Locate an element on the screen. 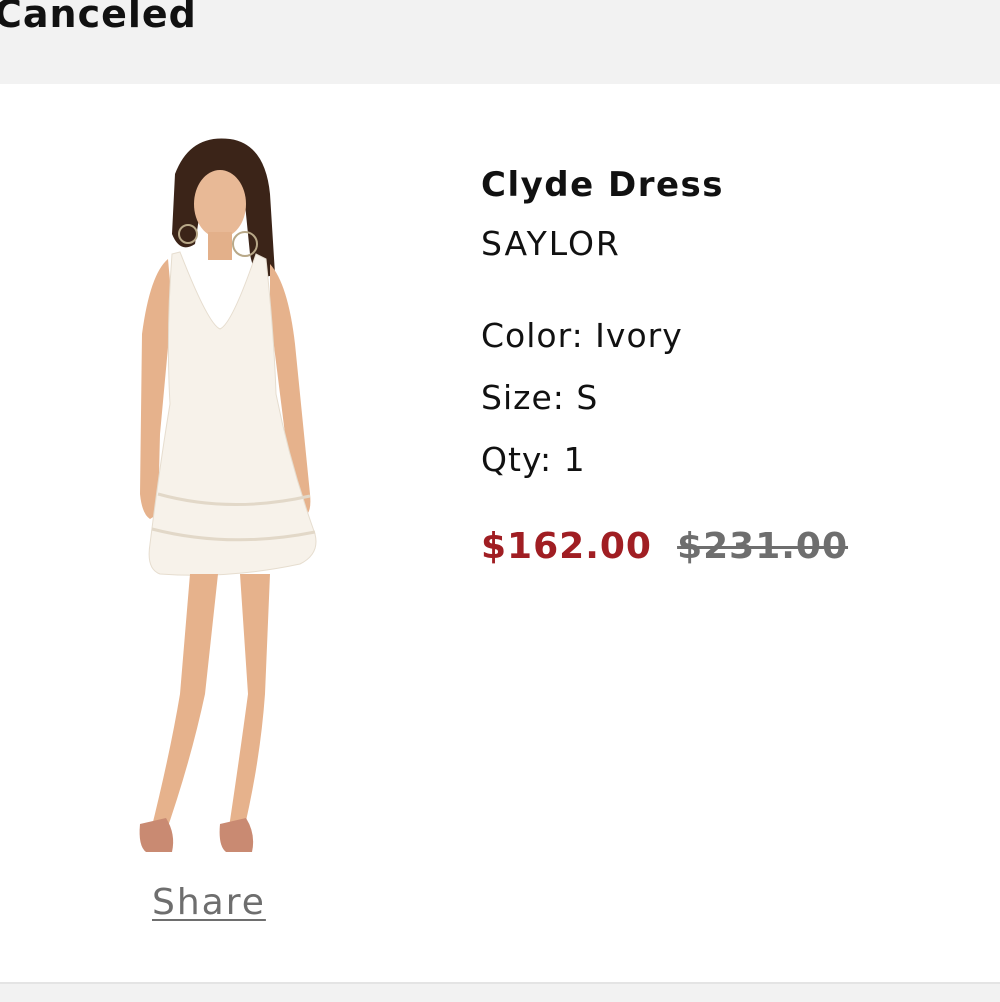  share-link: Share is located at coordinates (209, 902).